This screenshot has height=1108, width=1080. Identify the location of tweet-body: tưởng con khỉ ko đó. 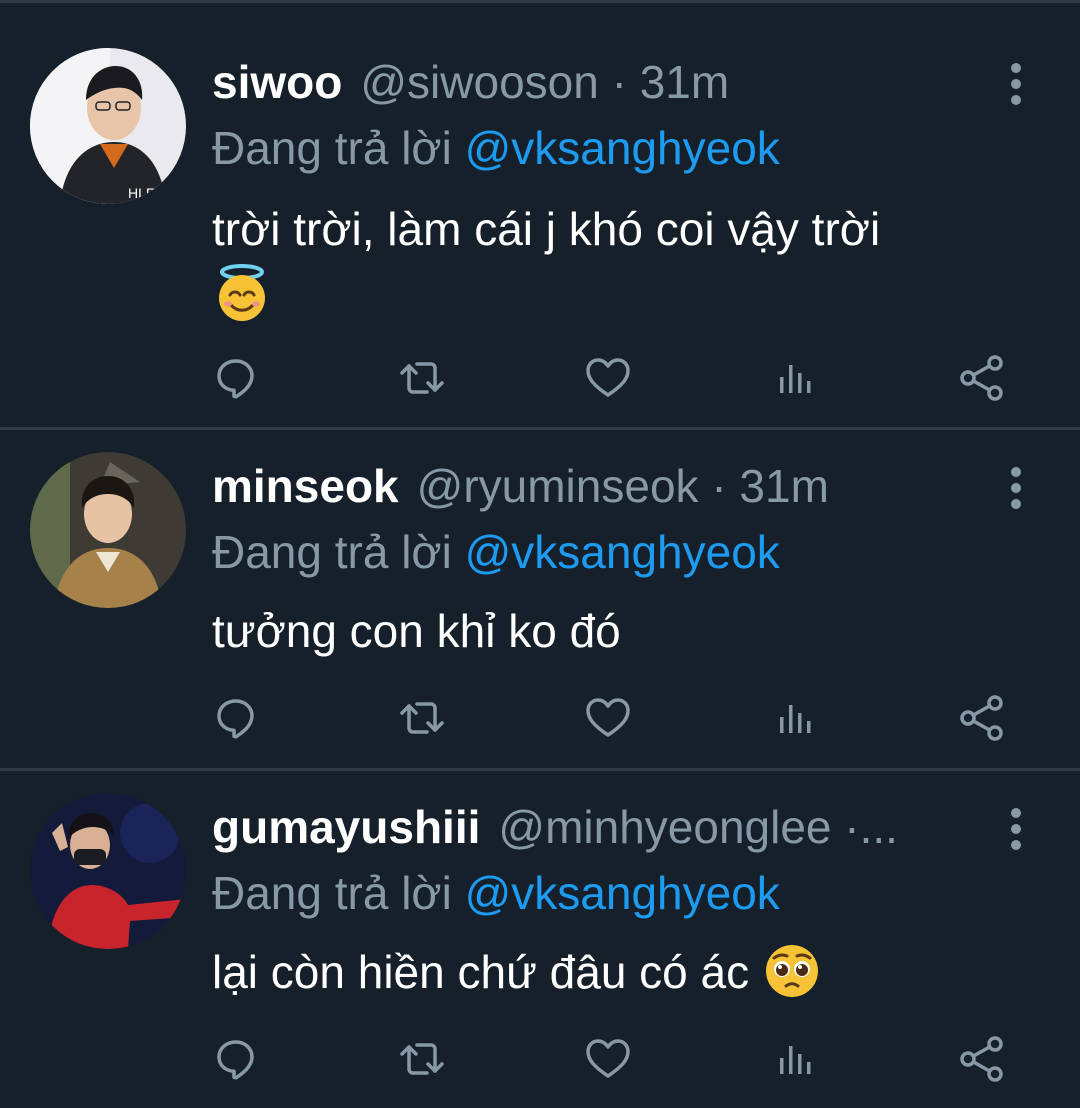
(416, 631).